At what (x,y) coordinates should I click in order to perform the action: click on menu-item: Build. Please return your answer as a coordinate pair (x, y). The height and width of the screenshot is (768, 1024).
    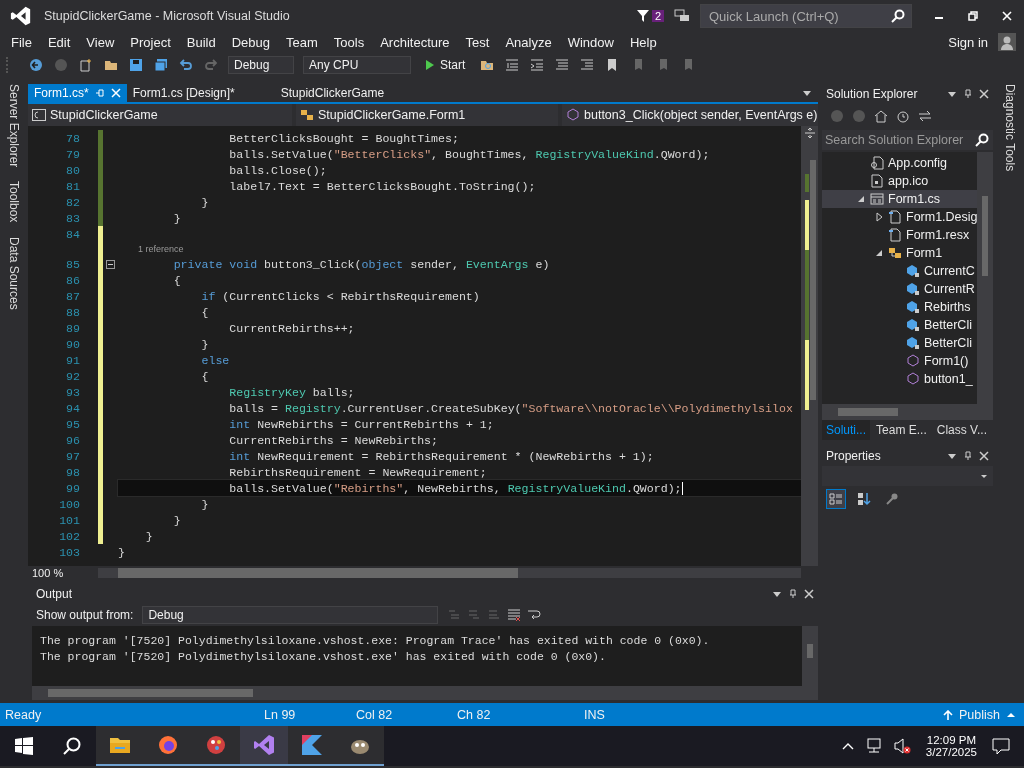
    Looking at the image, I should click on (201, 42).